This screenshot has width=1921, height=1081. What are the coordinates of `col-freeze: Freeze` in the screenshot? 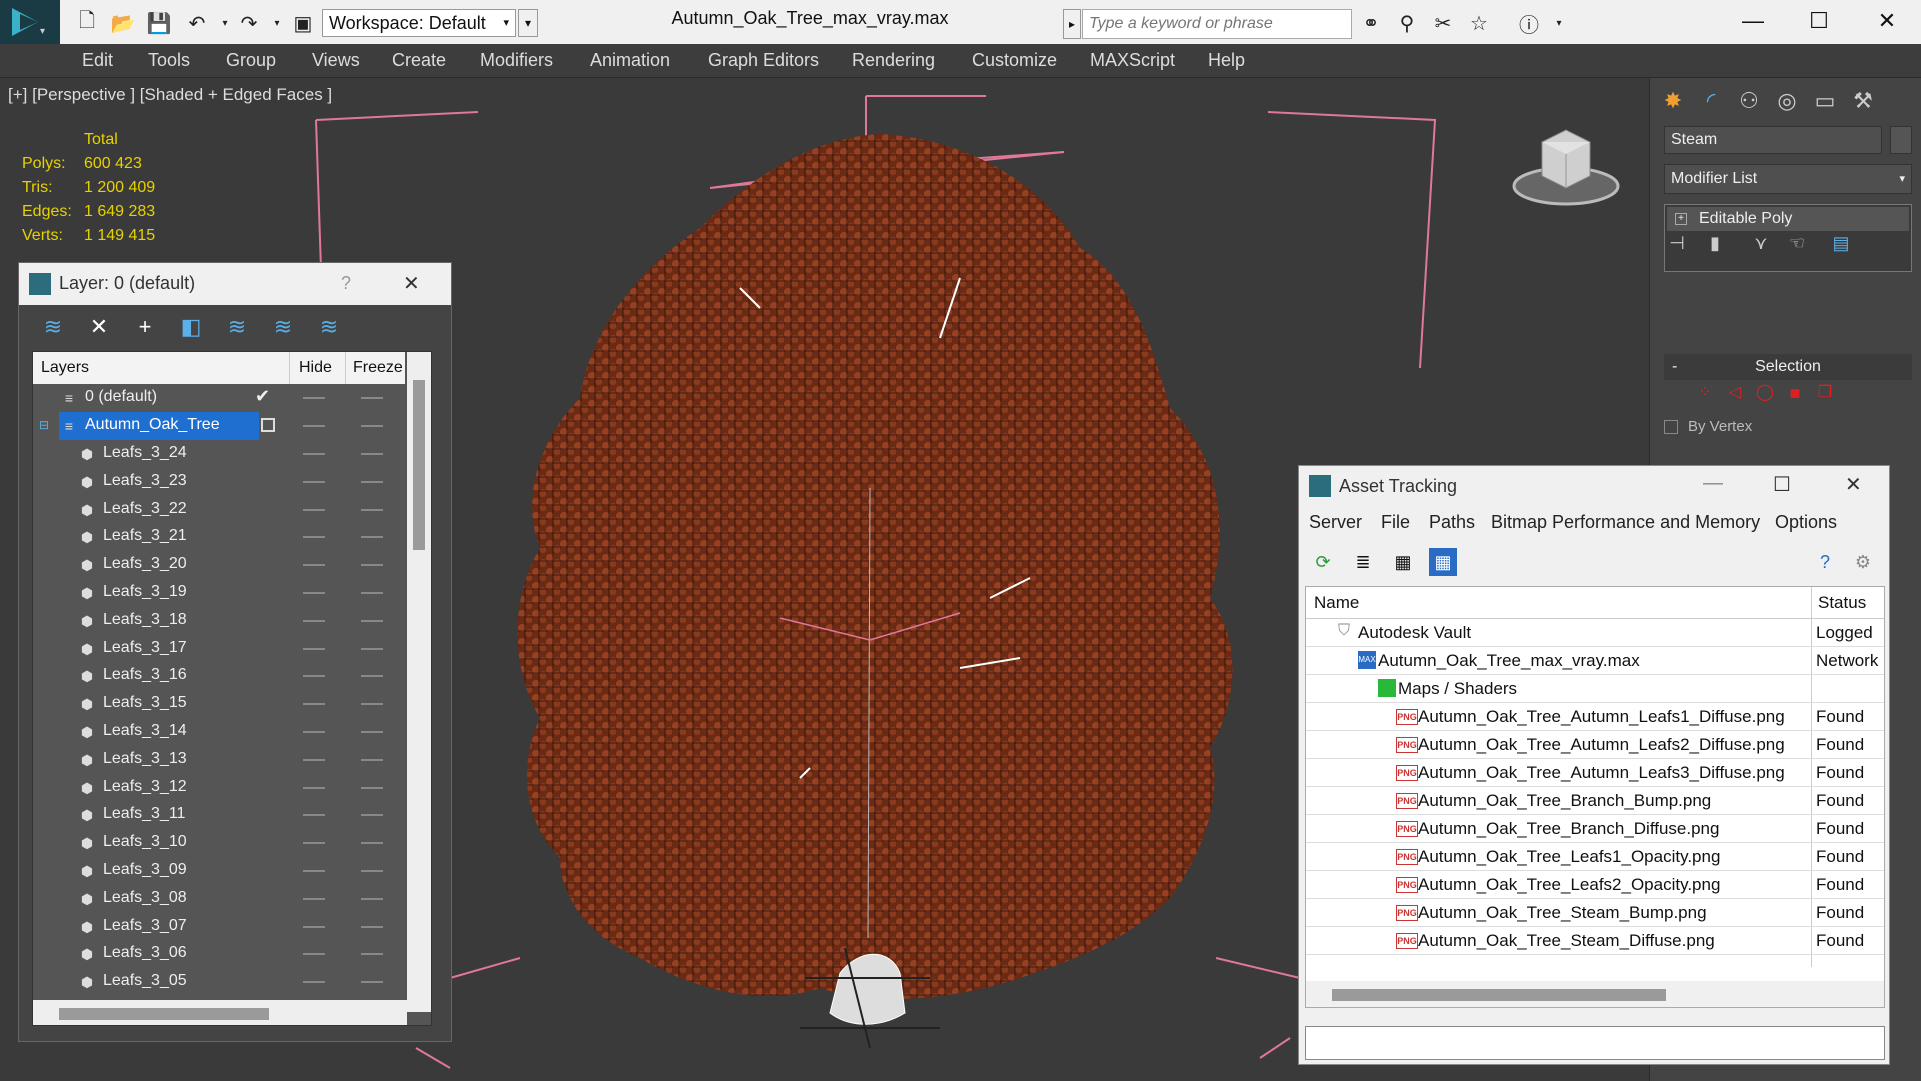 It's located at (378, 368).